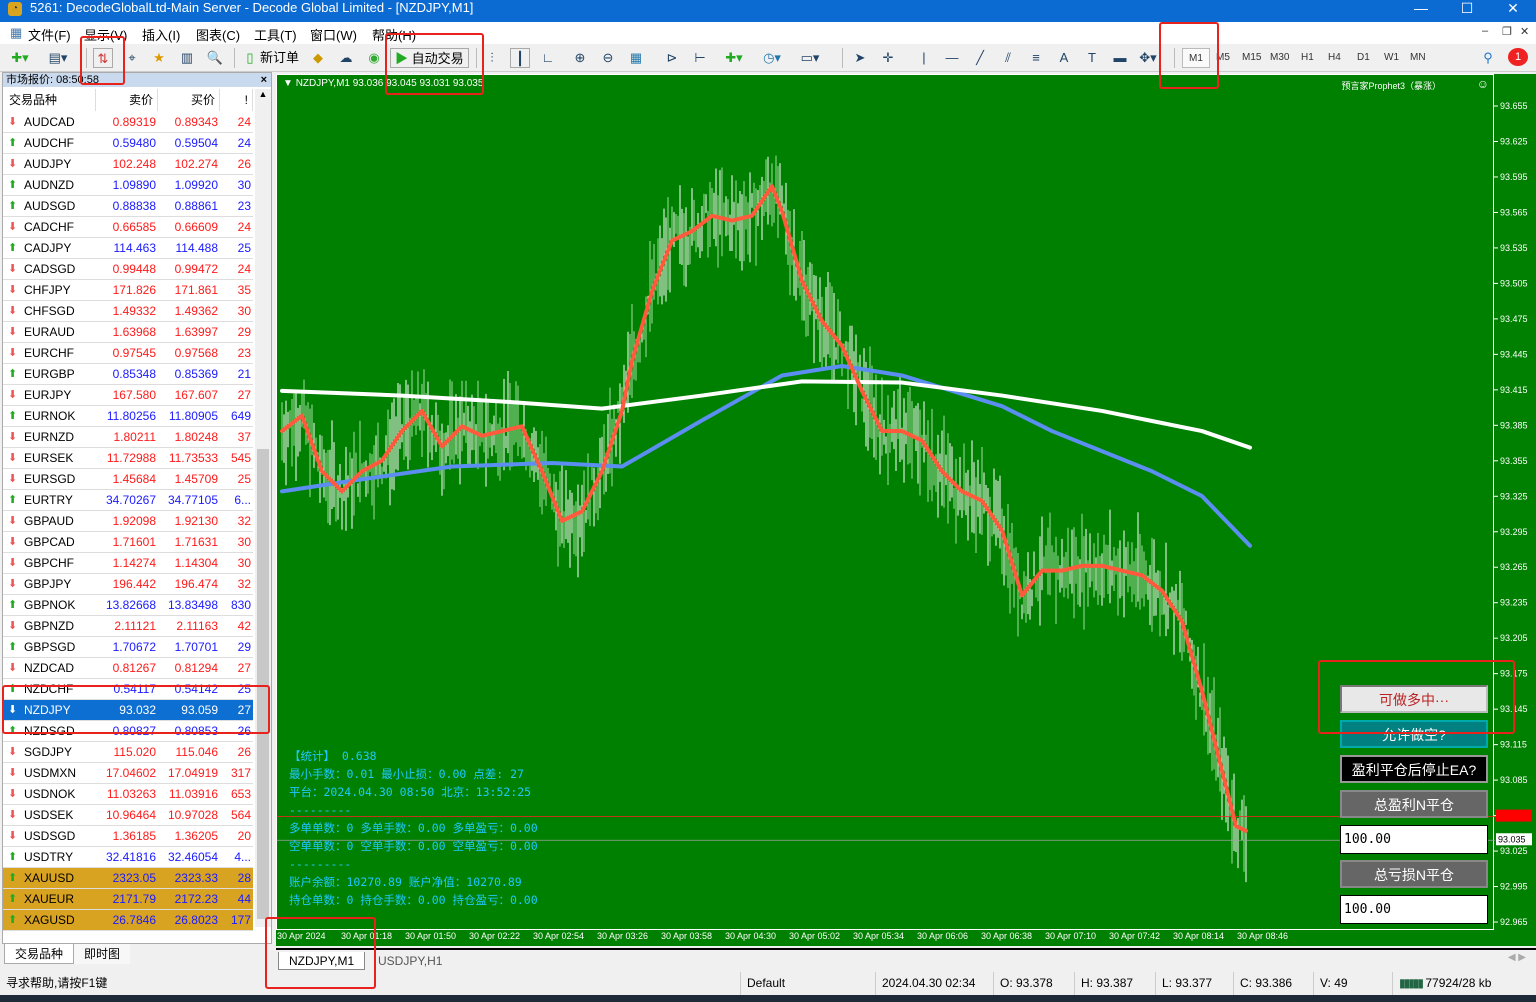  What do you see at coordinates (49, 100) in the screenshot?
I see `col-symbol: 交易品种` at bounding box center [49, 100].